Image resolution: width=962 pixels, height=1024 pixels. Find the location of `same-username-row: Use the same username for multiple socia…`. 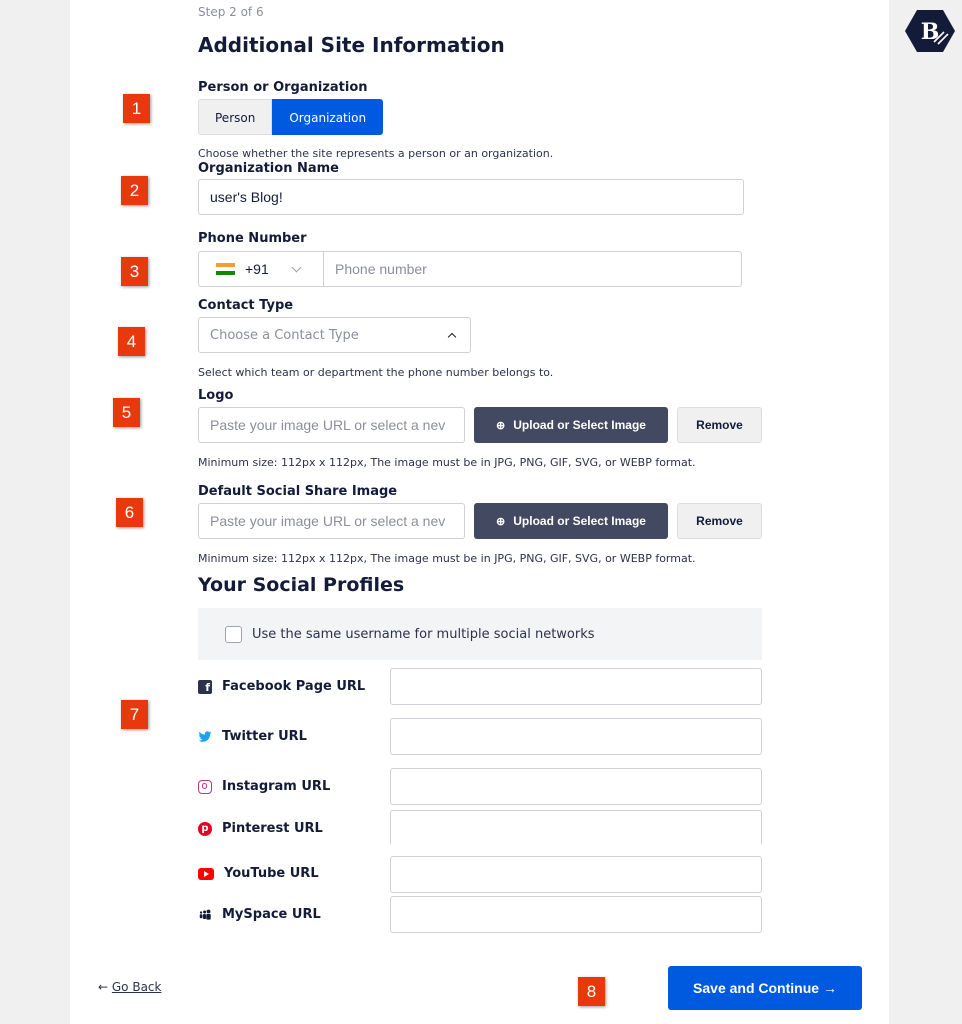

same-username-row: Use the same username for multiple socia… is located at coordinates (480, 634).